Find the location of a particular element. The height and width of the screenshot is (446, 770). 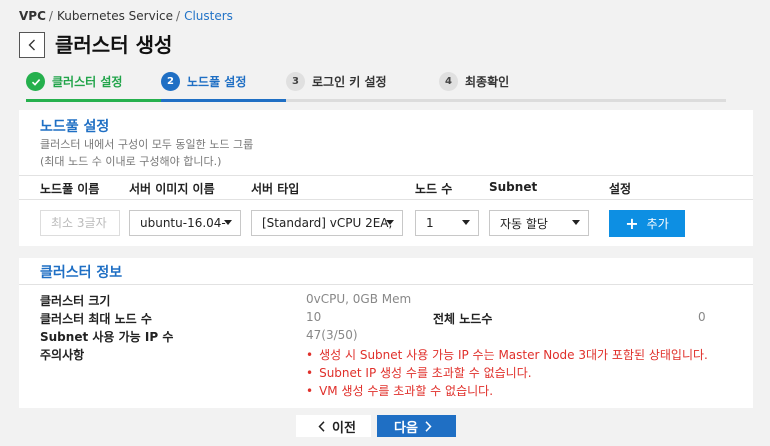

column-header-type: 서버 타입 is located at coordinates (275, 189).